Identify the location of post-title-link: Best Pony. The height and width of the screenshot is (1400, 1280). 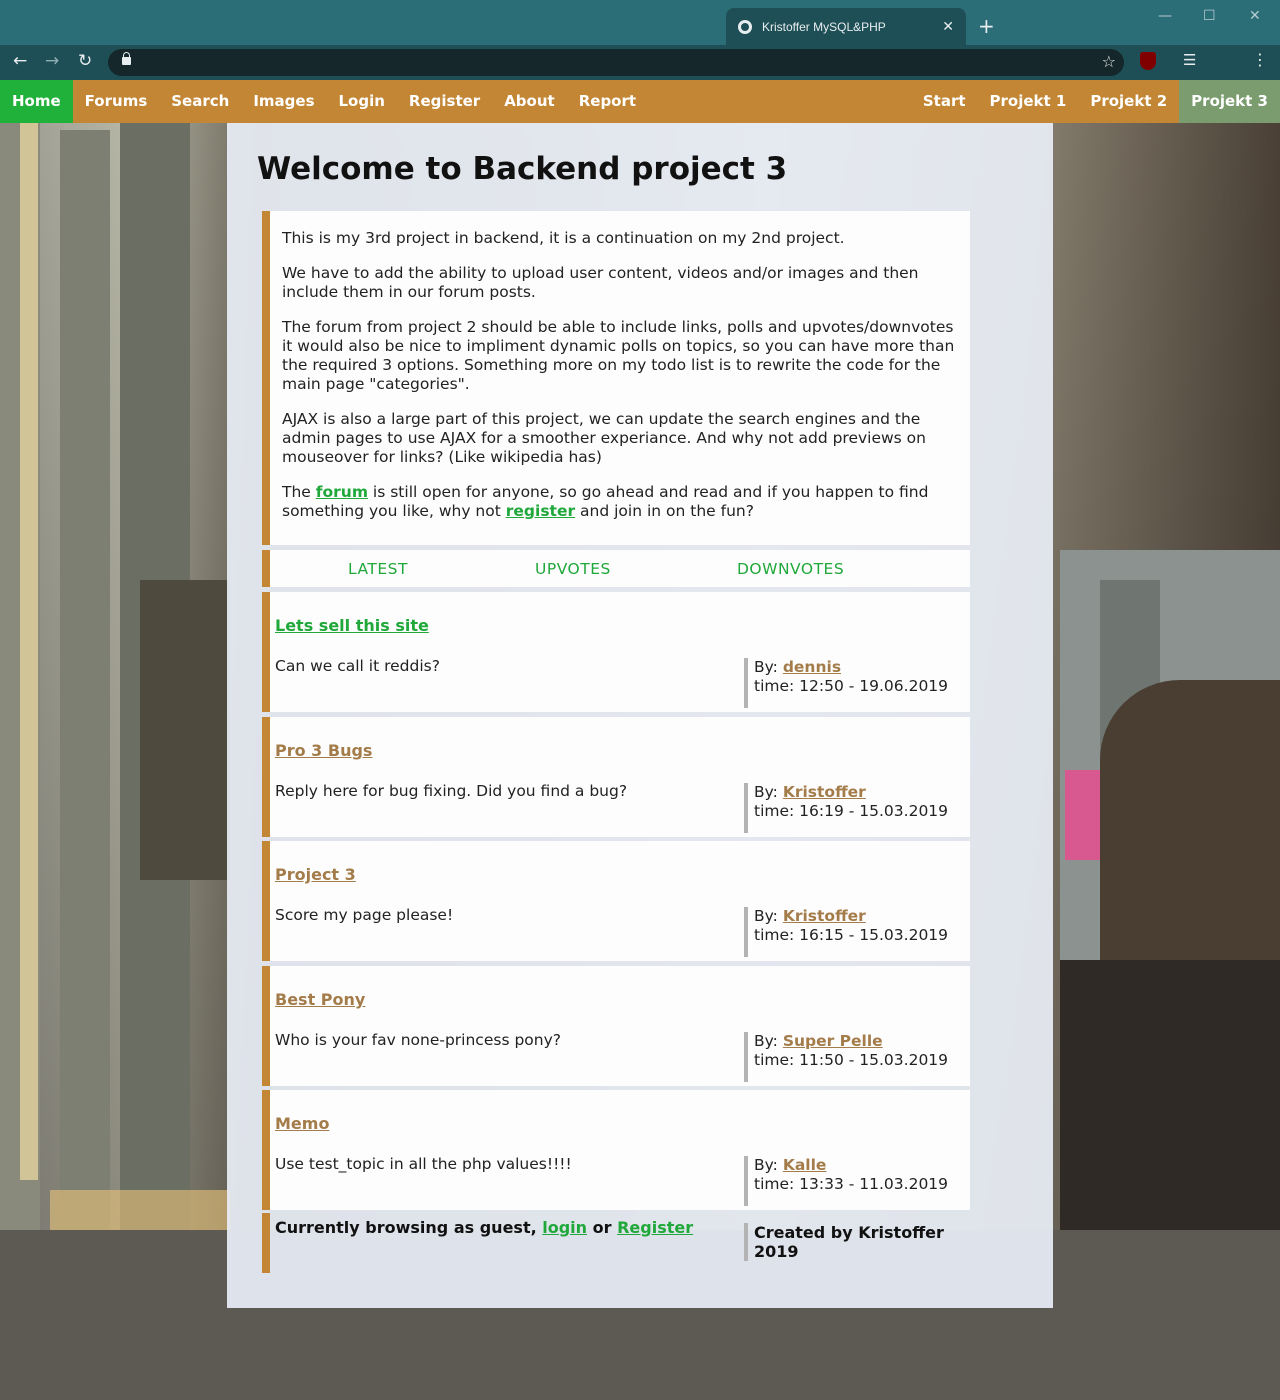
(320, 999).